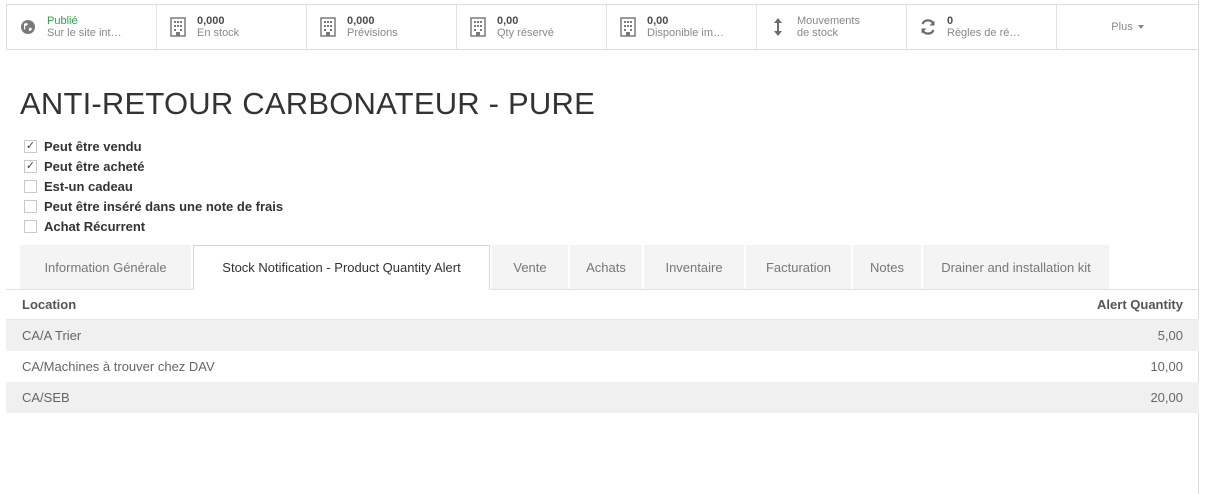  I want to click on is-gift-checkbox: Est-un cadeau, so click(153, 186).